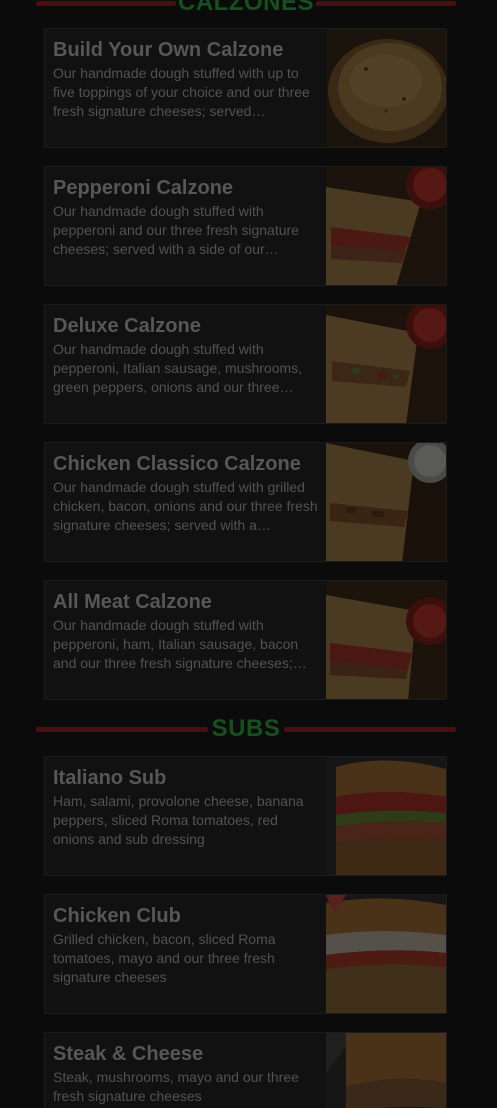 The width and height of the screenshot is (497, 1108). What do you see at coordinates (110, 778) in the screenshot?
I see `menu-item-name: Italiano Sub` at bounding box center [110, 778].